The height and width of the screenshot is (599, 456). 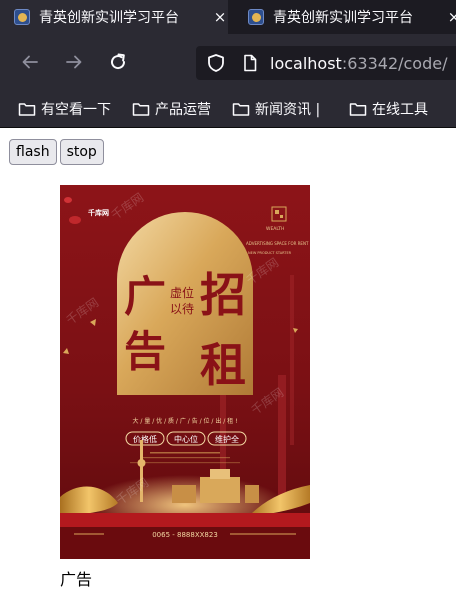 I want to click on poster-phone: 0065 - 8888XX823, so click(x=185, y=535).